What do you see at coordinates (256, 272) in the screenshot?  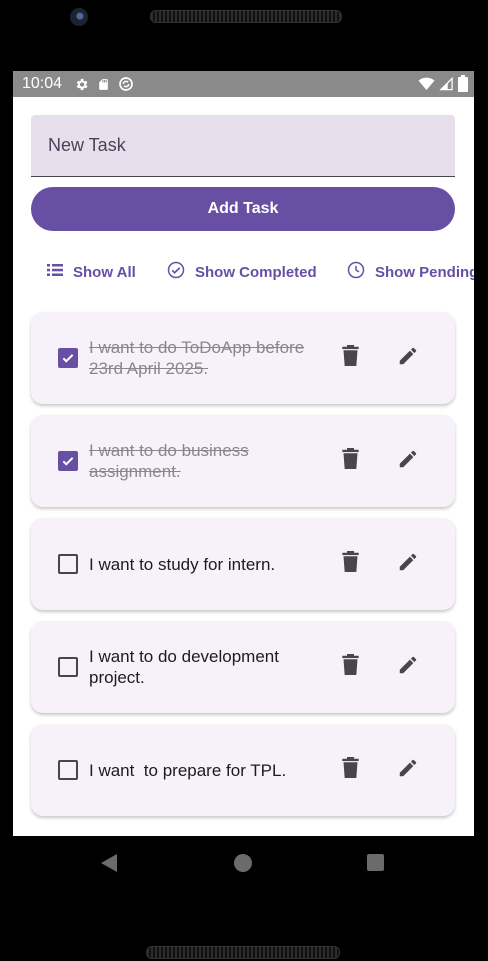 I see `filter-label: Show Completed` at bounding box center [256, 272].